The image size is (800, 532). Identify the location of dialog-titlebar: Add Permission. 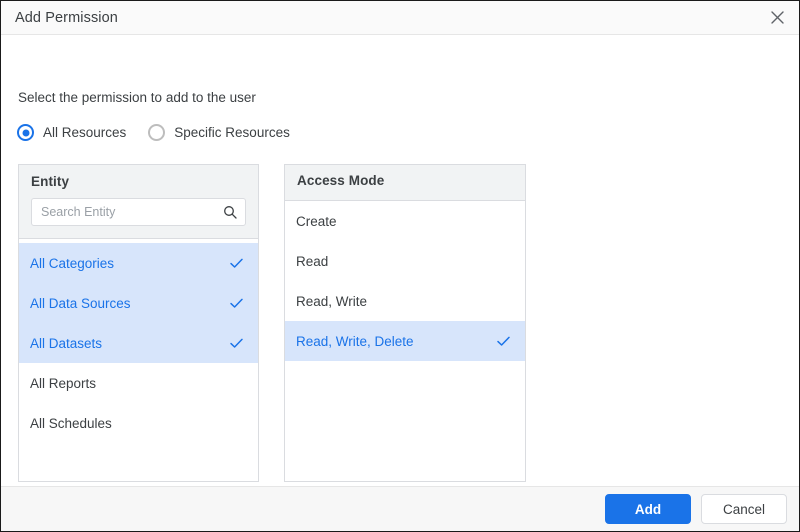
(400, 18).